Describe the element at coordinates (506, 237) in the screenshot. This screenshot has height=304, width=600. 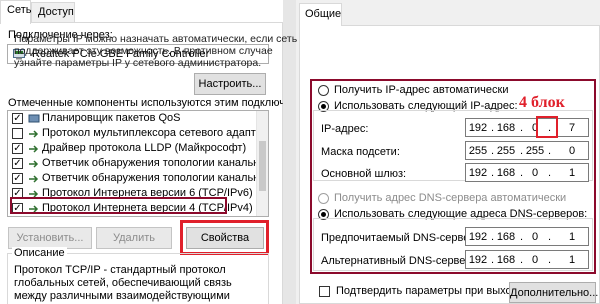
I see `pref-dns-octet-2: 168` at that location.